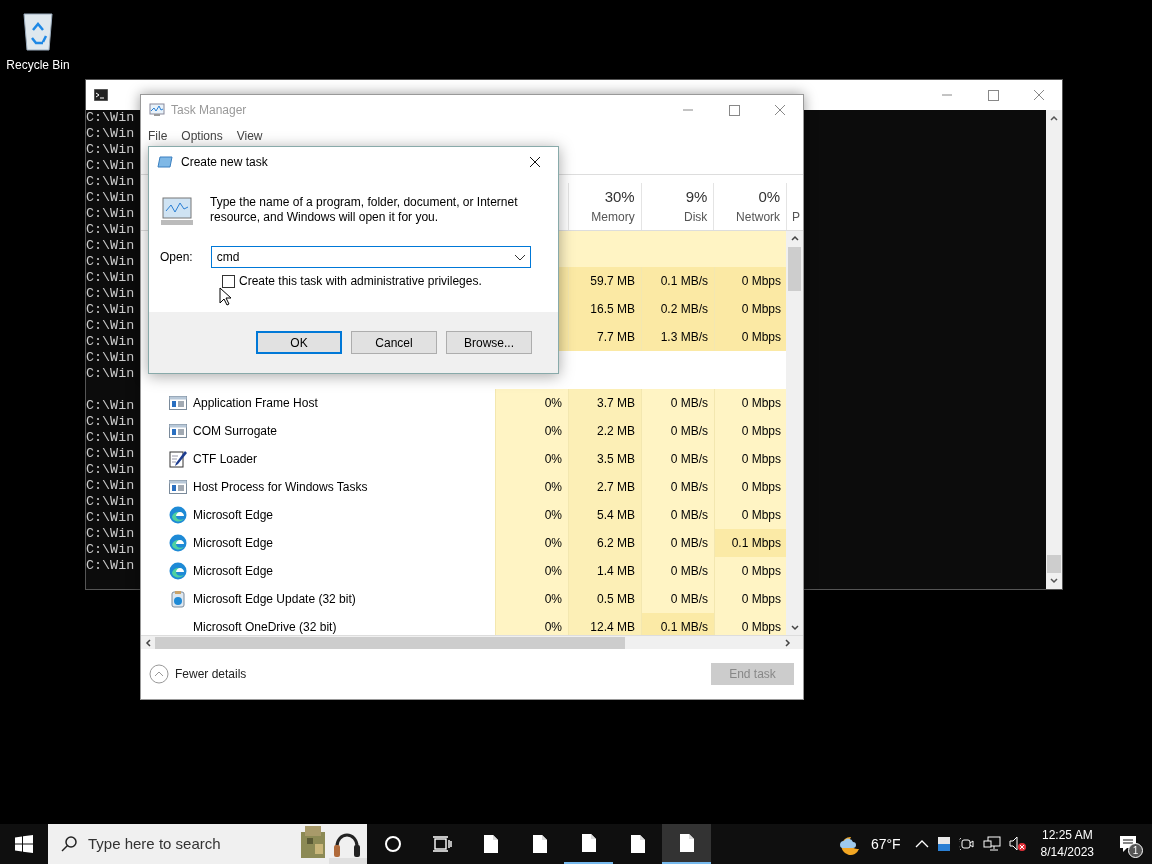 The height and width of the screenshot is (864, 1152). Describe the element at coordinates (604, 599) in the screenshot. I see `table-cell: 0.5 MB` at that location.